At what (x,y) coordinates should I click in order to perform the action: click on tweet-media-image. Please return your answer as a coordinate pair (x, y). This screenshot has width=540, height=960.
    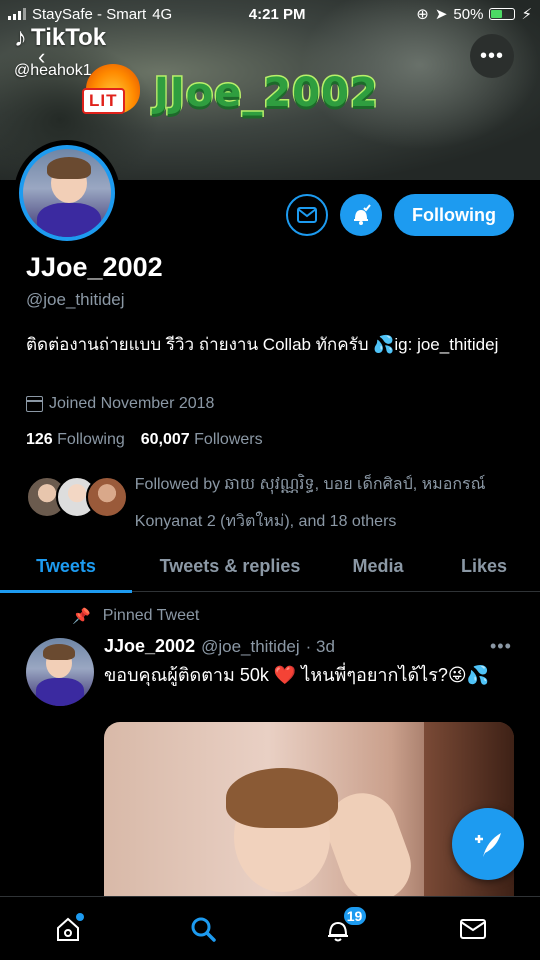
    Looking at the image, I should click on (309, 812).